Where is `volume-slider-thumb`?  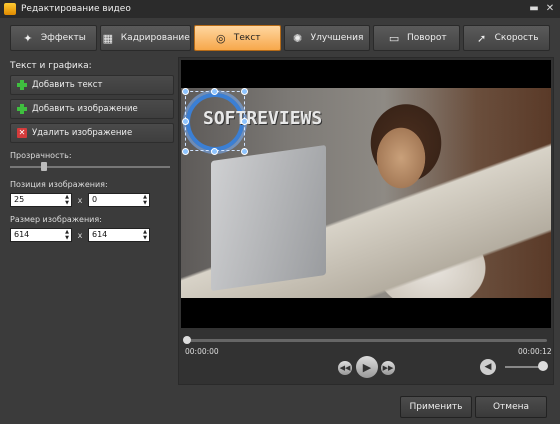
volume-slider-thumb is located at coordinates (543, 366).